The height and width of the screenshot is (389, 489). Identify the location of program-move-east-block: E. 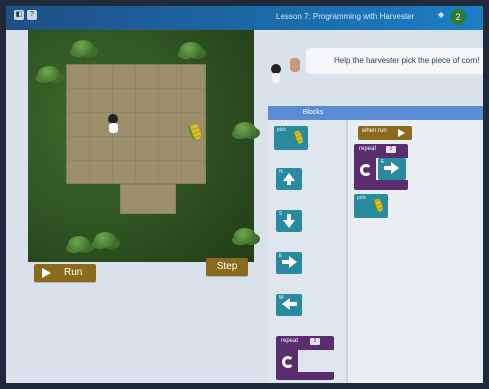
(392, 169).